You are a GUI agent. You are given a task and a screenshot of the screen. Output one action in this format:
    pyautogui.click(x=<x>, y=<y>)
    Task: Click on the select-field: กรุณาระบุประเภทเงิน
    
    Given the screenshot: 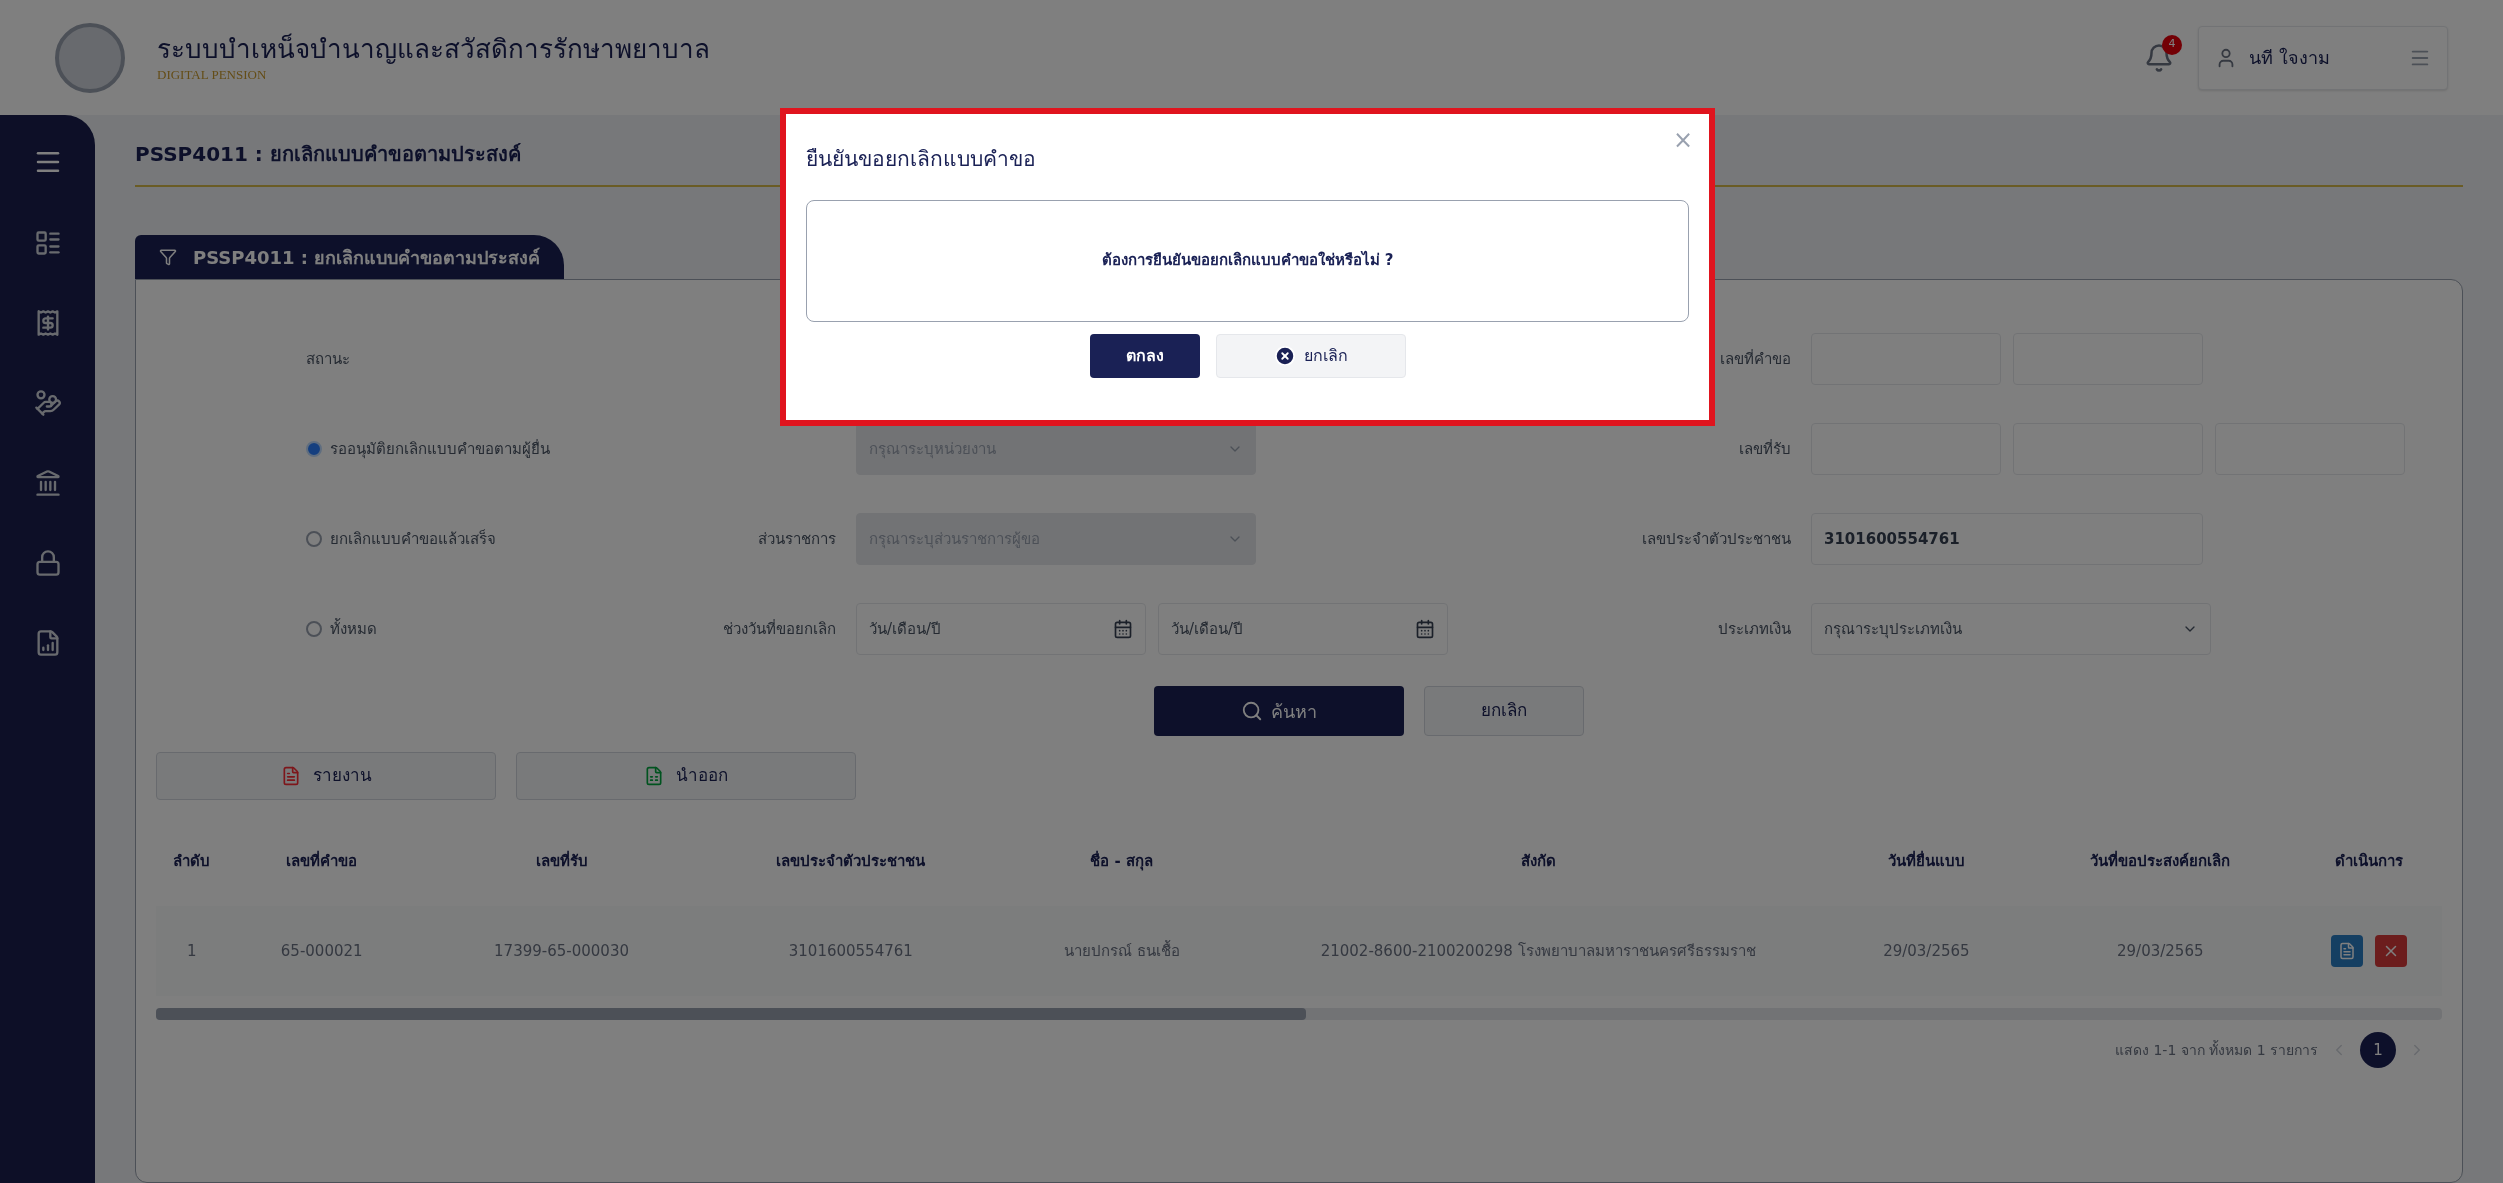 What is the action you would take?
    pyautogui.click(x=2011, y=629)
    